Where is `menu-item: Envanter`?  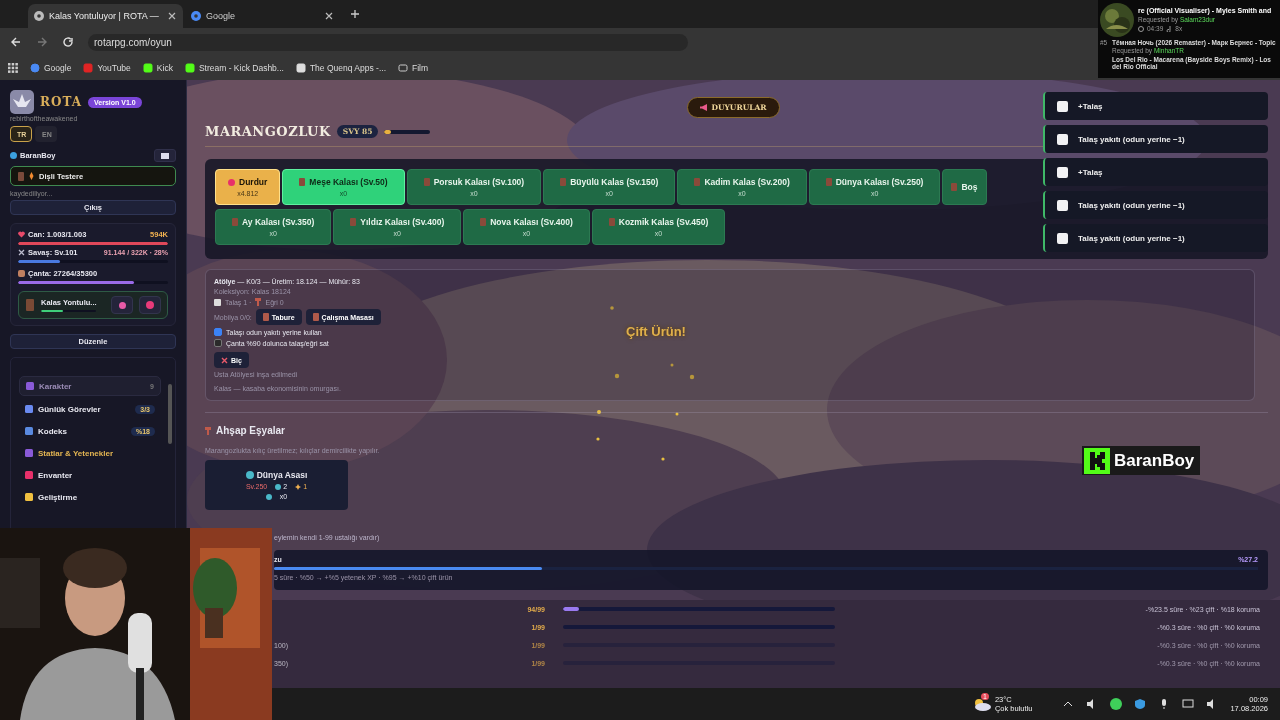
menu-item: Envanter is located at coordinates (90, 475).